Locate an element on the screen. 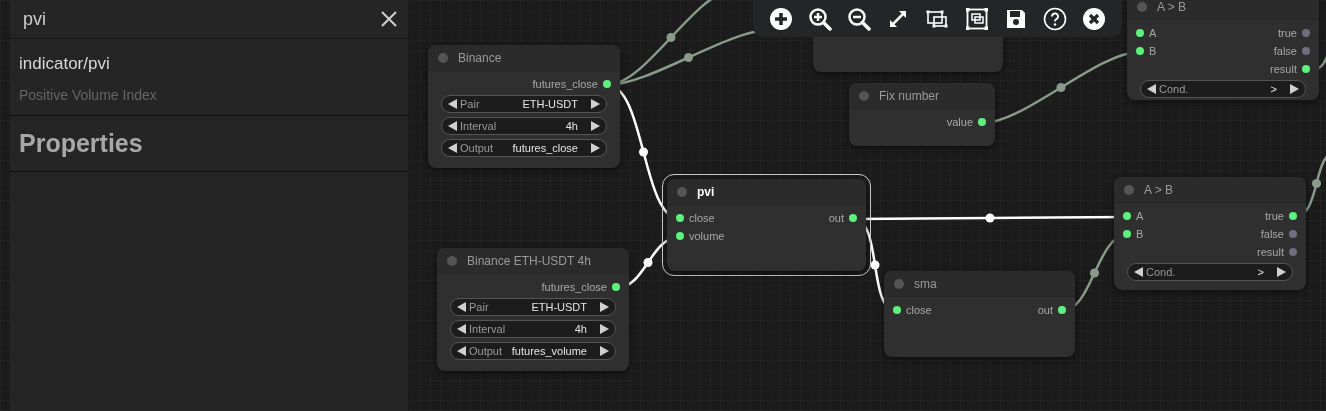 Image resolution: width=1326 pixels, height=411 pixels. node-card: sma close out is located at coordinates (979, 314).